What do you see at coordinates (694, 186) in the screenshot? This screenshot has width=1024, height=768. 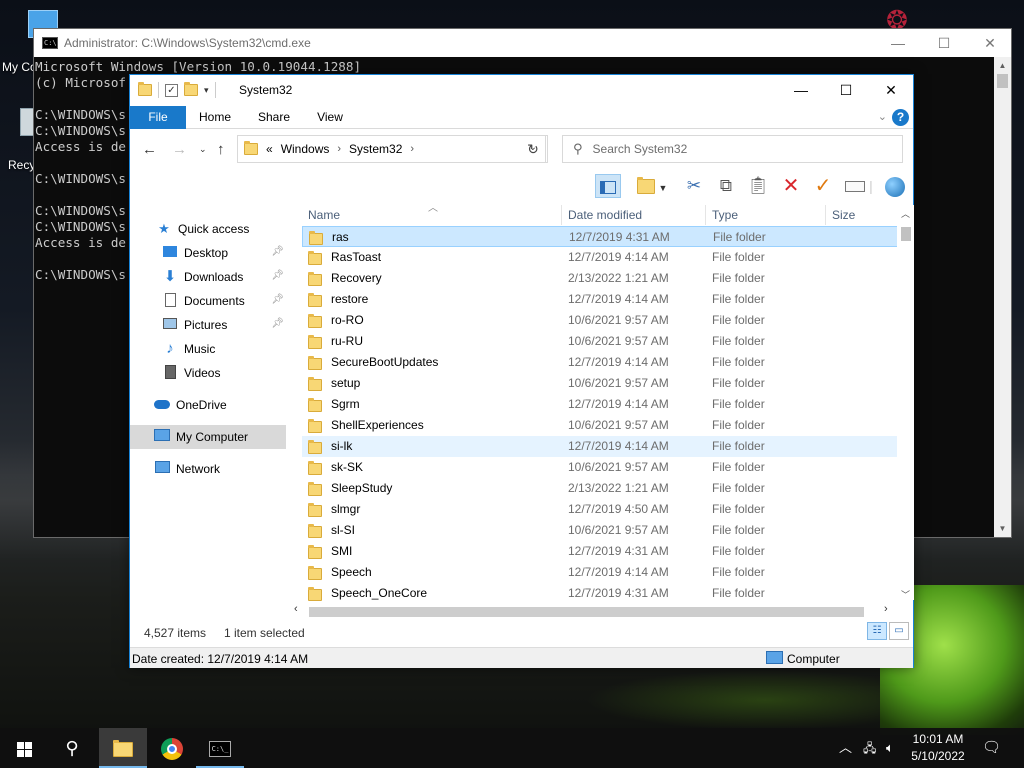 I see `cut-icon: ✂` at bounding box center [694, 186].